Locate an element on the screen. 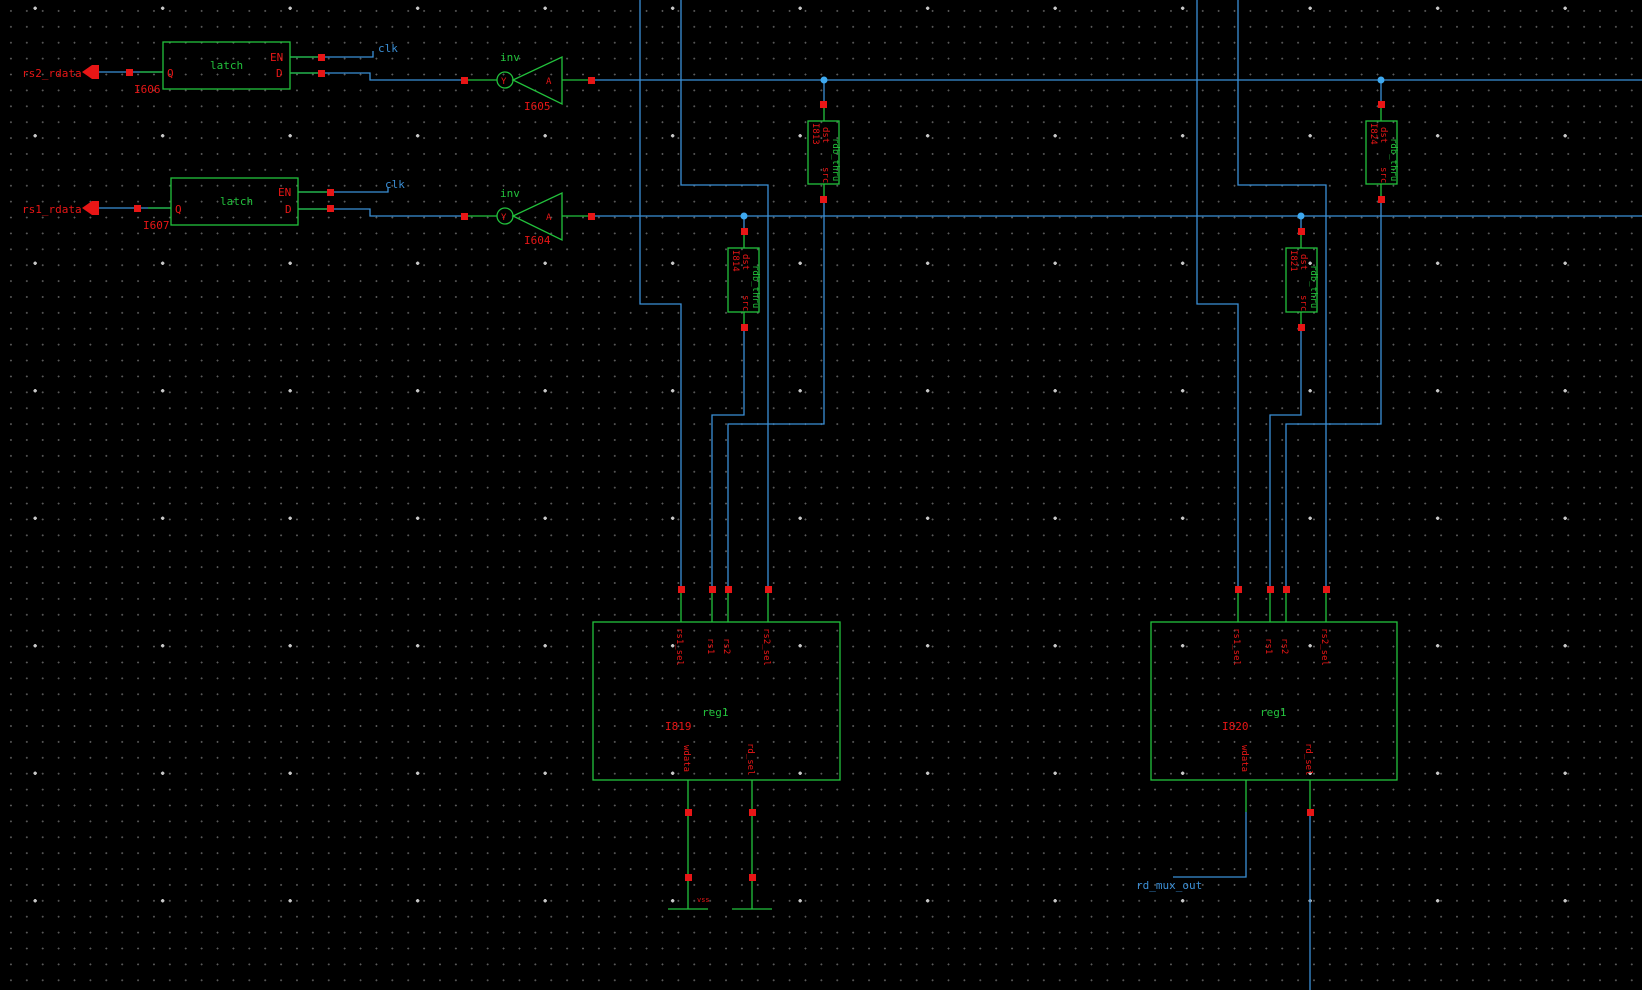 This screenshot has height=990, width=1642. thru-cell-I821-pin-dst: dst is located at coordinates (1303, 262).